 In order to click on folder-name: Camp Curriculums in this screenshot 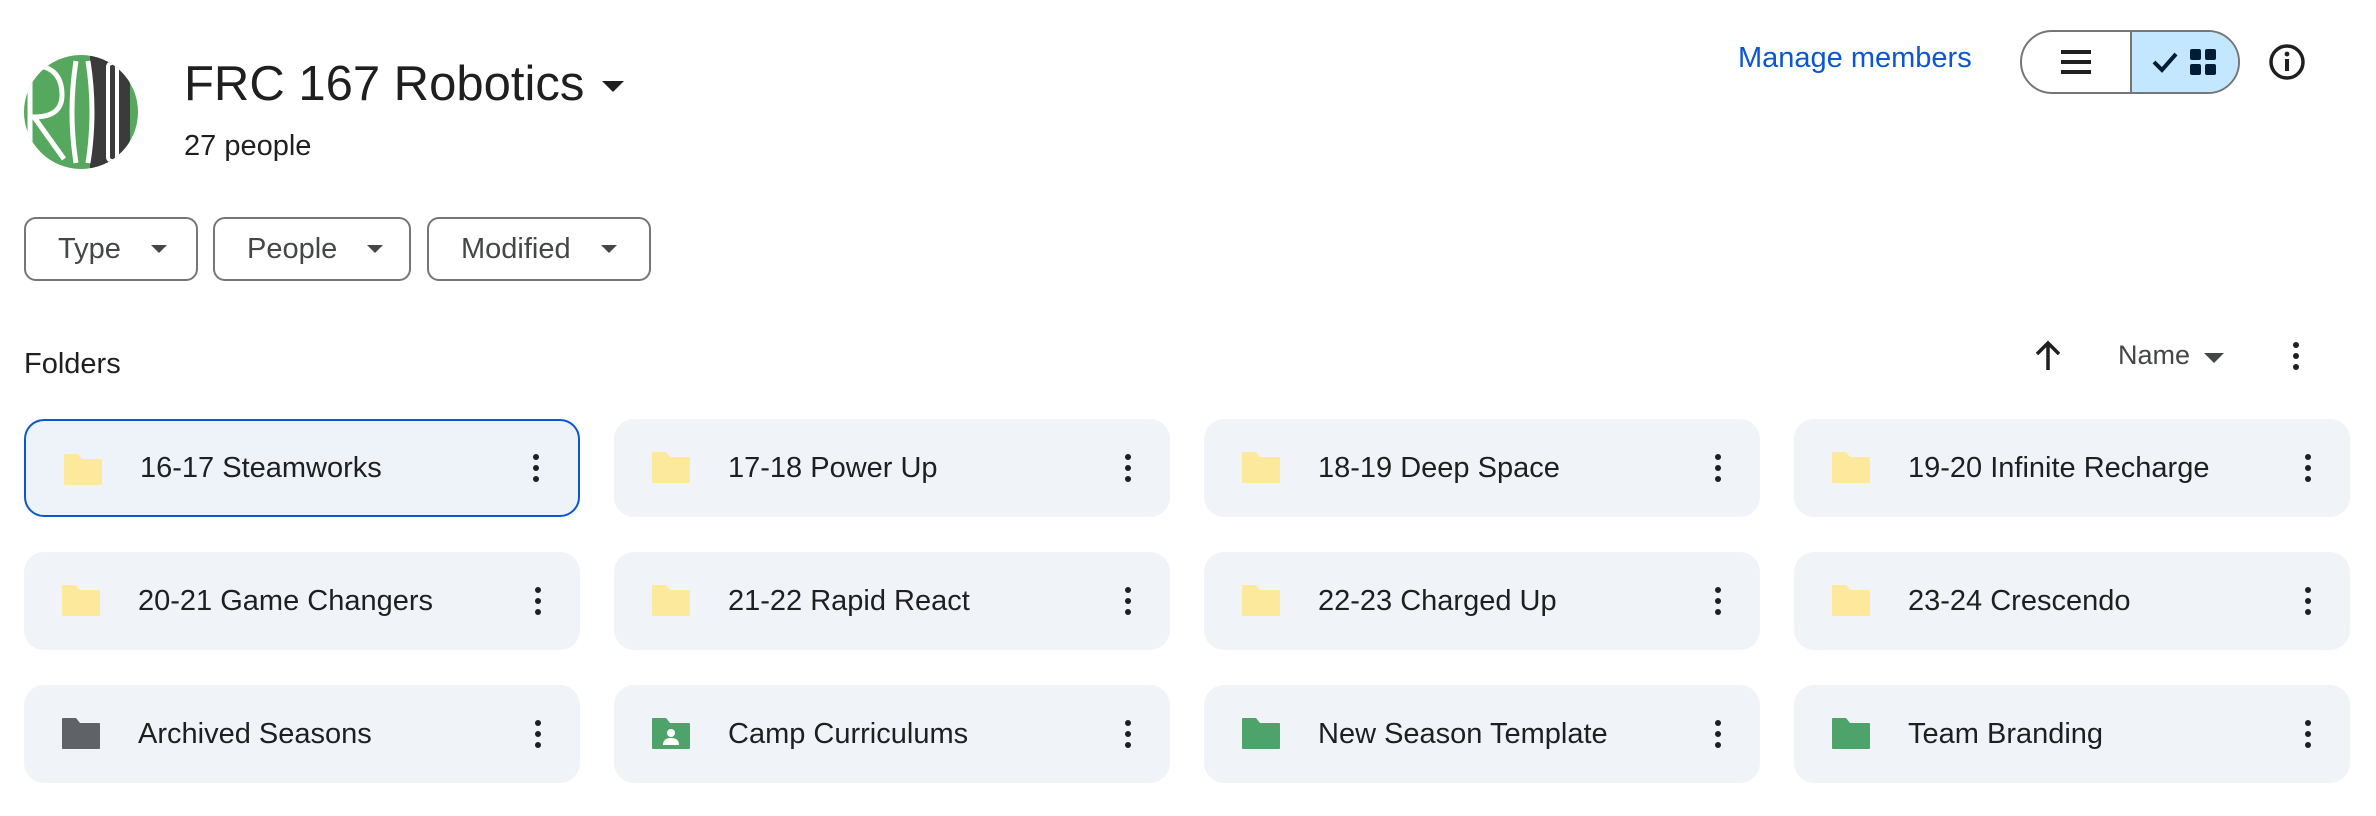, I will do `click(848, 733)`.